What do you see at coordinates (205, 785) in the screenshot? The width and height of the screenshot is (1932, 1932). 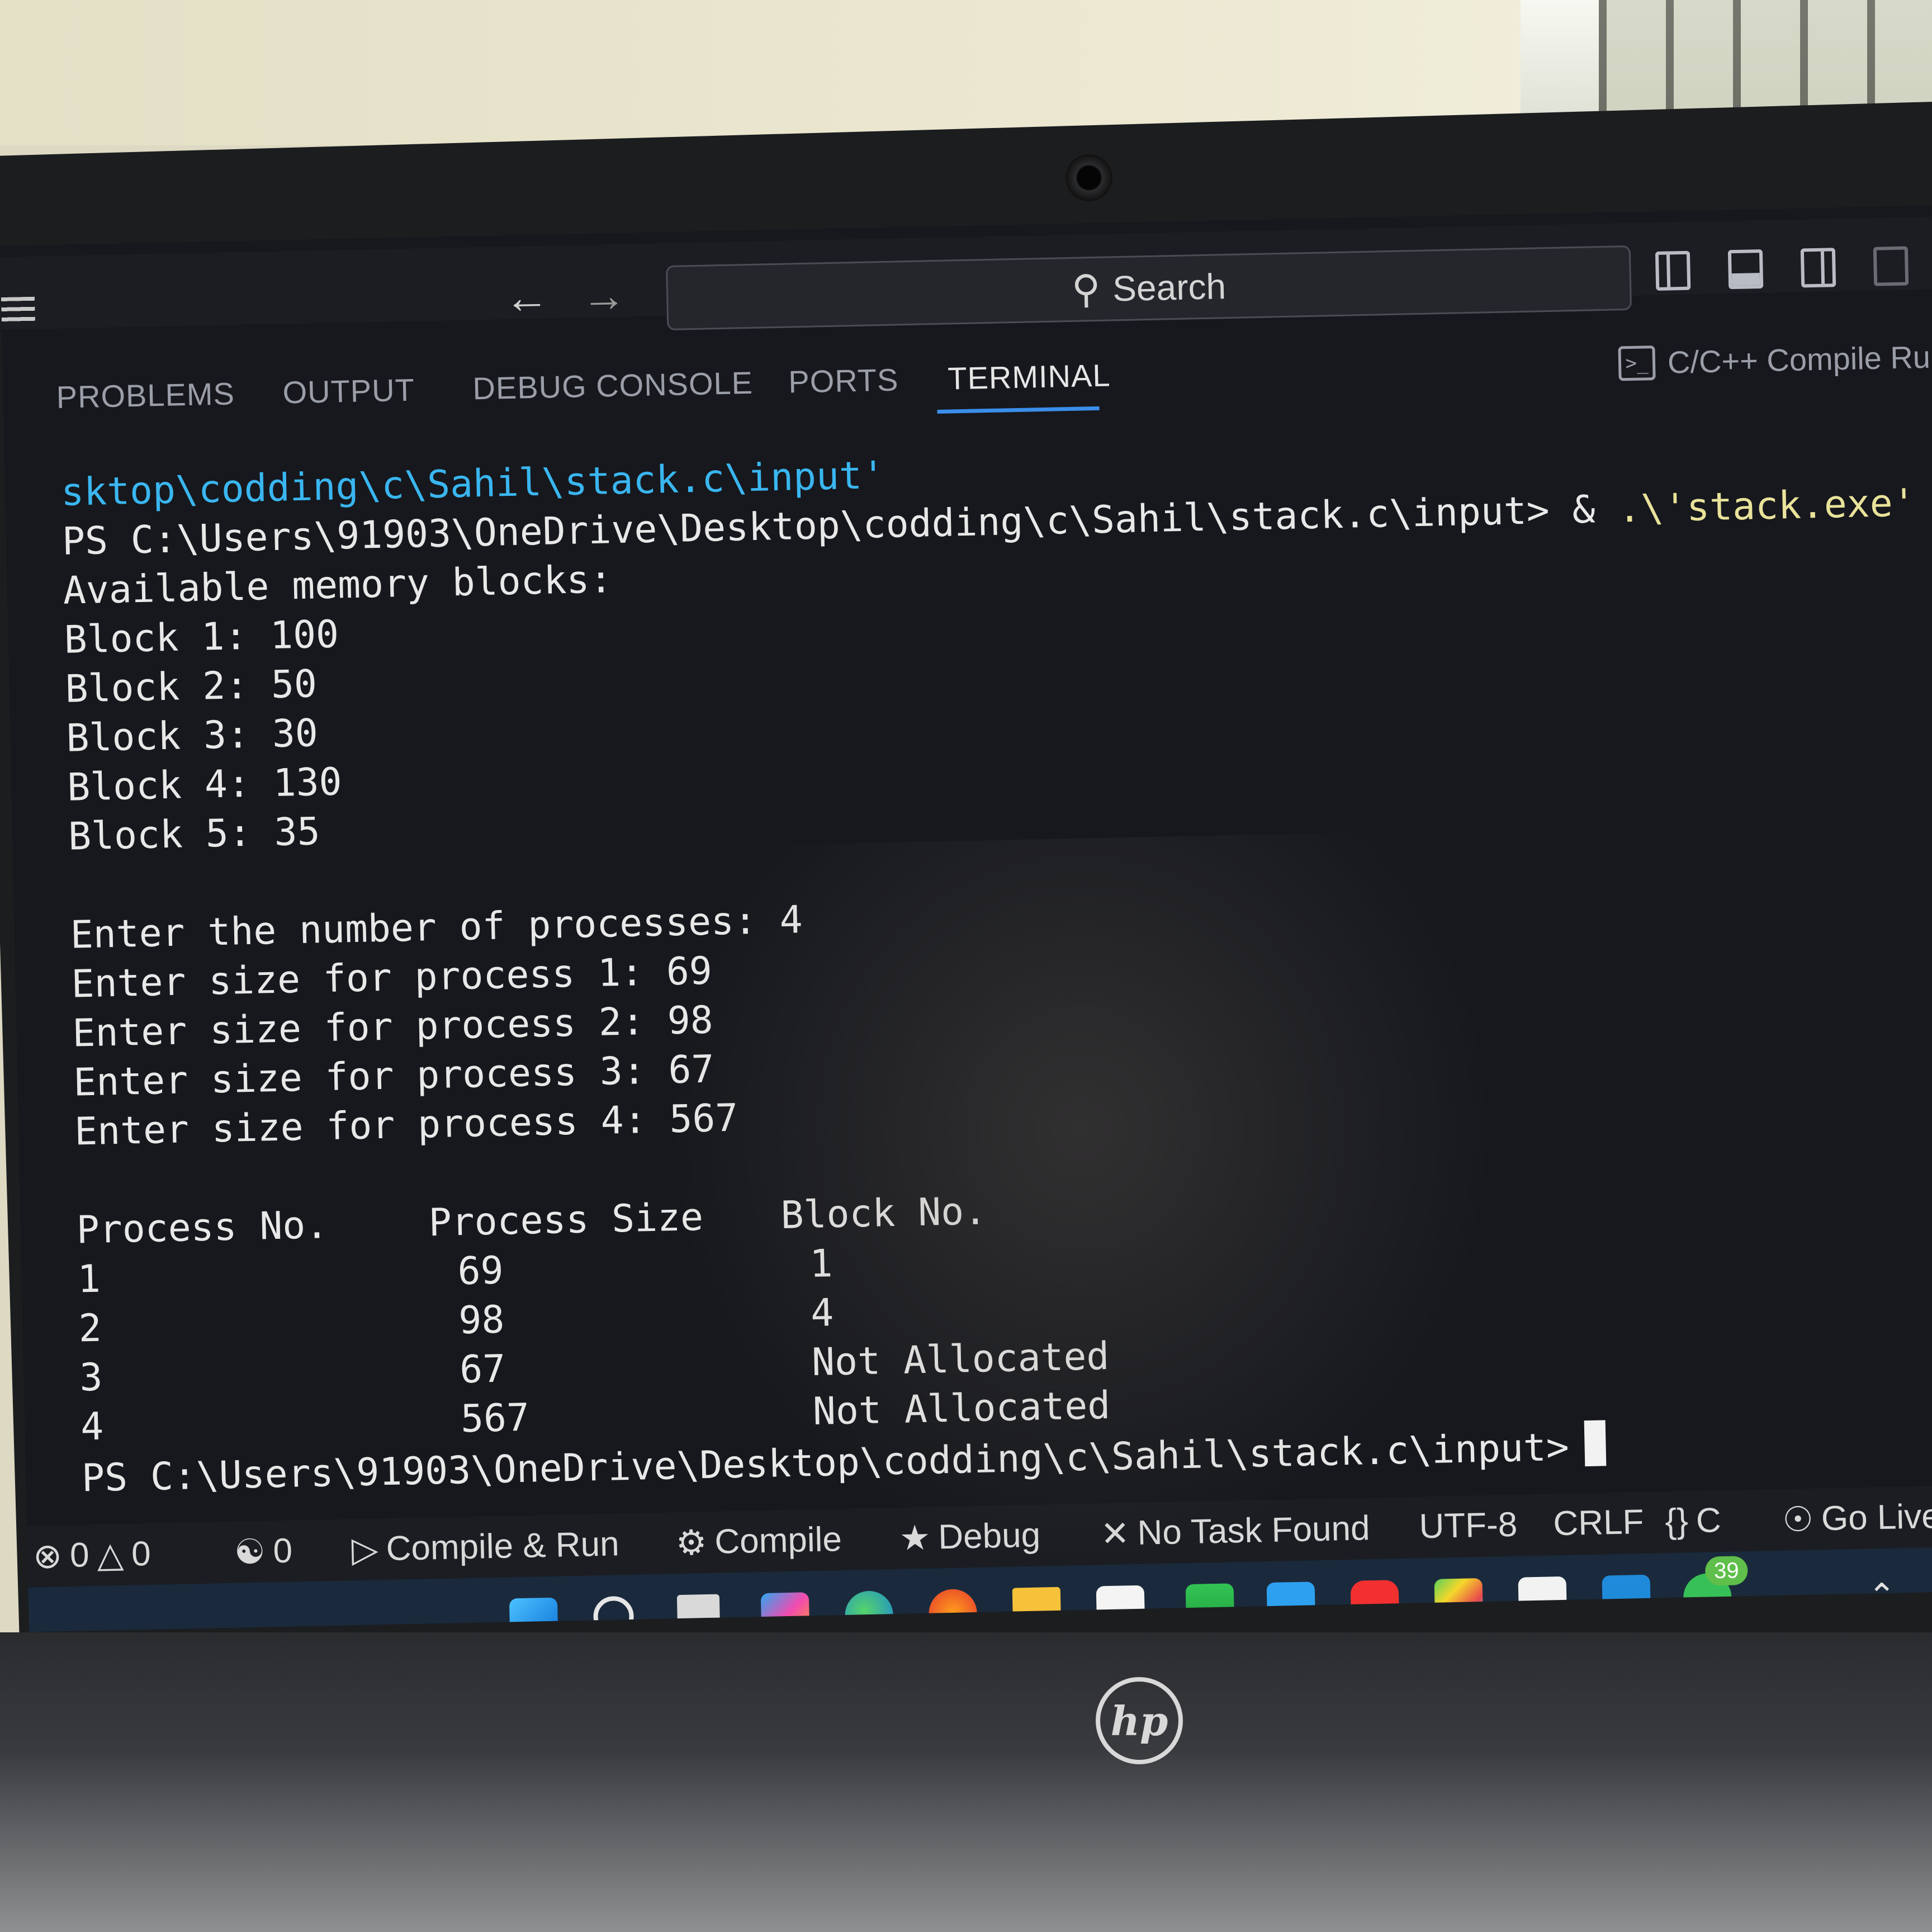 I see `terminal-line: Block 4: 130` at bounding box center [205, 785].